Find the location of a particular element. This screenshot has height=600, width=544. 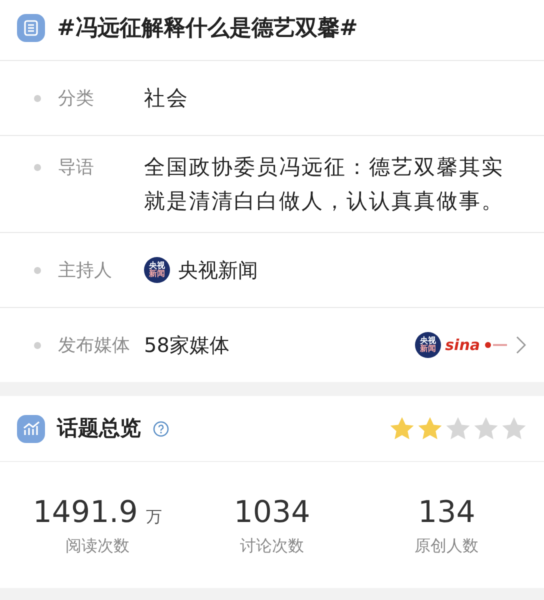

detail-label: 导语 is located at coordinates (76, 168).